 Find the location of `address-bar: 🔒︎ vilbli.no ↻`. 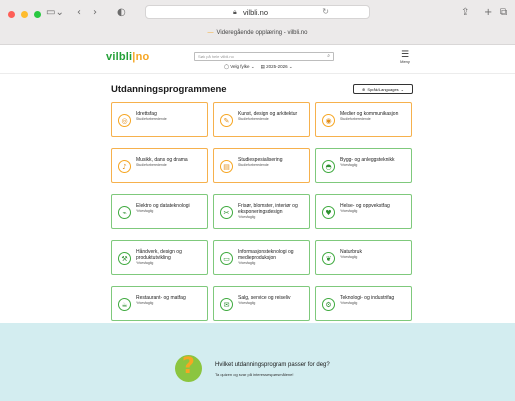

address-bar: 🔒︎ vilbli.no ↻ is located at coordinates (257, 12).